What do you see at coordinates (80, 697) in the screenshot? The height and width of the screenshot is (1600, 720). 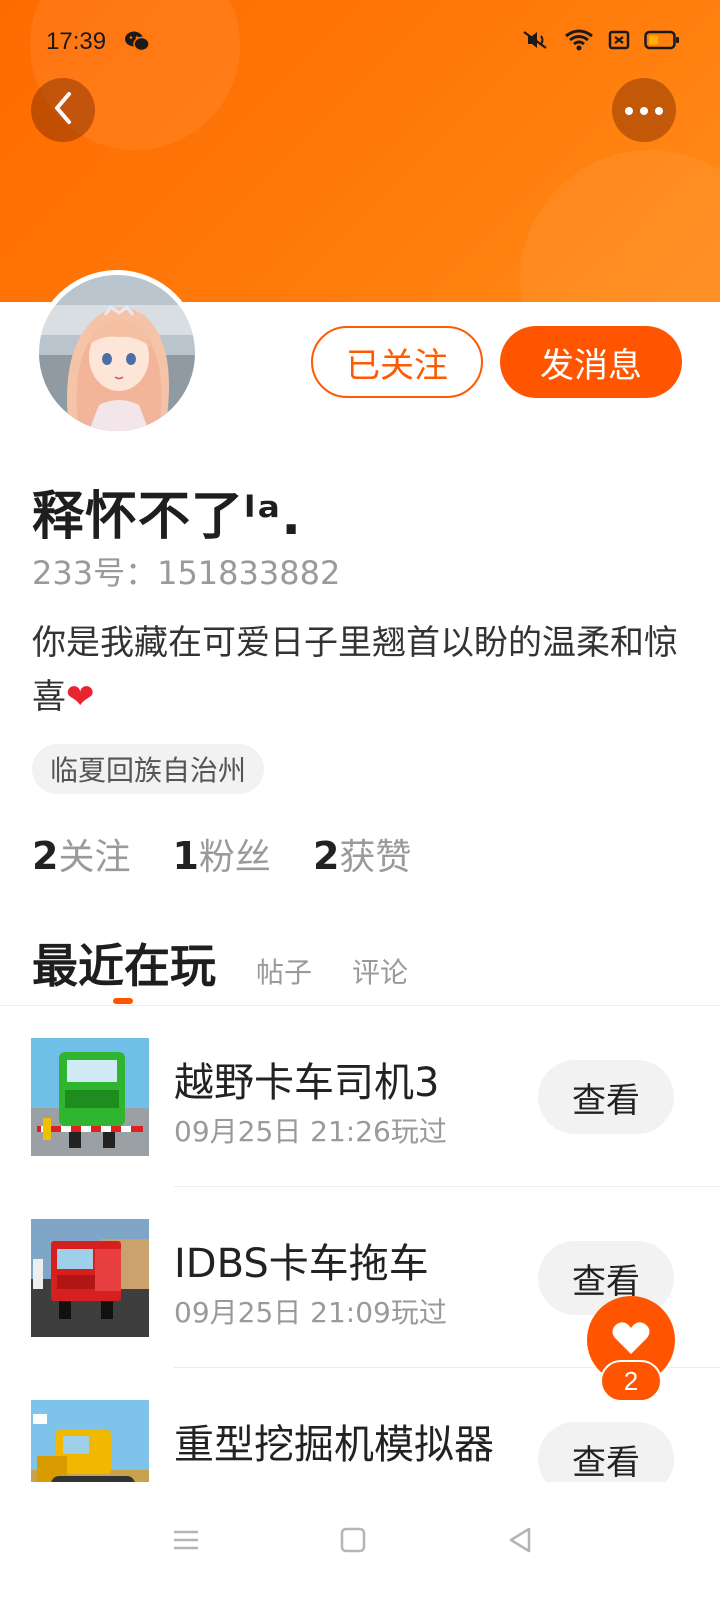 I see `heart-emoji: ❤` at bounding box center [80, 697].